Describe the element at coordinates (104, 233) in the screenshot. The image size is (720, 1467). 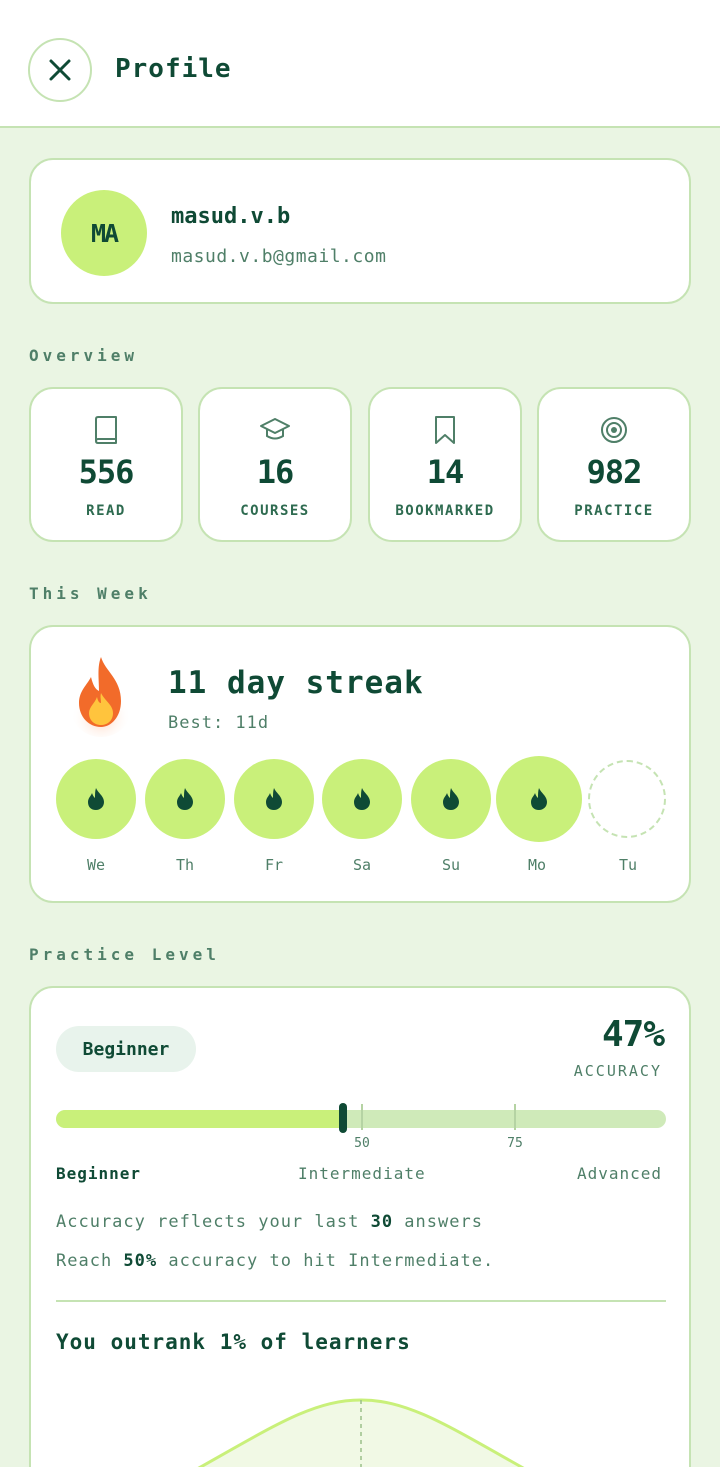
I see `avatar: MA` at that location.